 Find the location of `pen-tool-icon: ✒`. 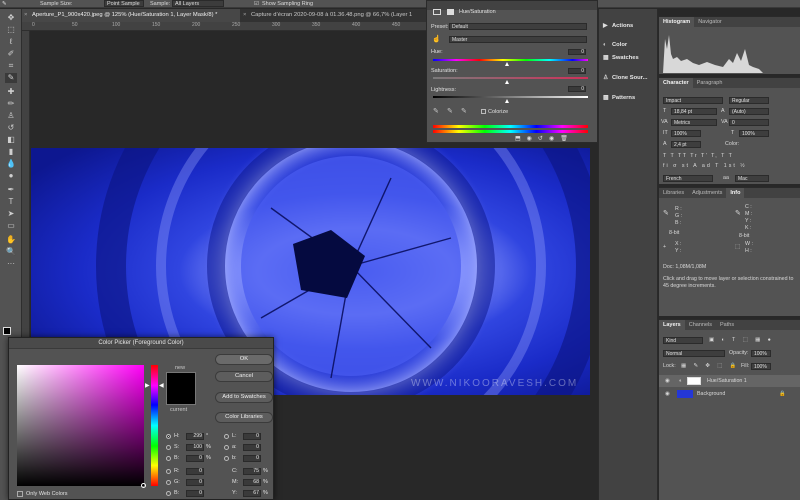

pen-tool-icon: ✒ is located at coordinates (11, 190).